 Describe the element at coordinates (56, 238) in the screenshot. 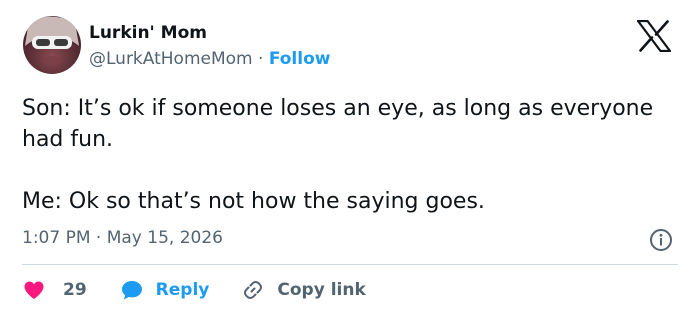

I see `tweet-time: 1:07 PM` at that location.